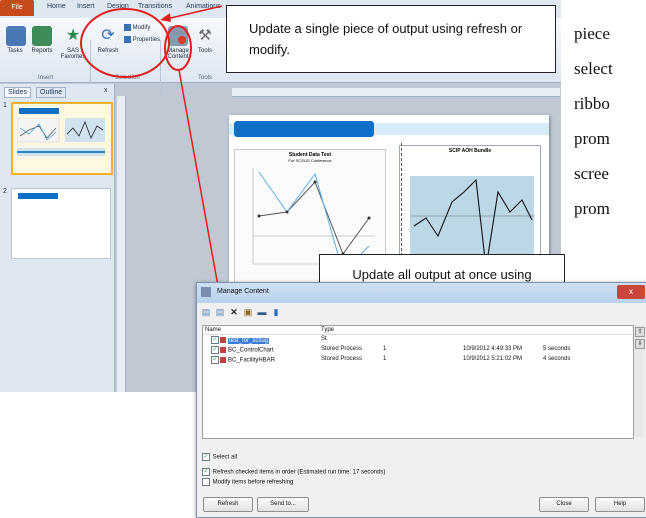  I want to click on arrow-line, so click(192, 13).